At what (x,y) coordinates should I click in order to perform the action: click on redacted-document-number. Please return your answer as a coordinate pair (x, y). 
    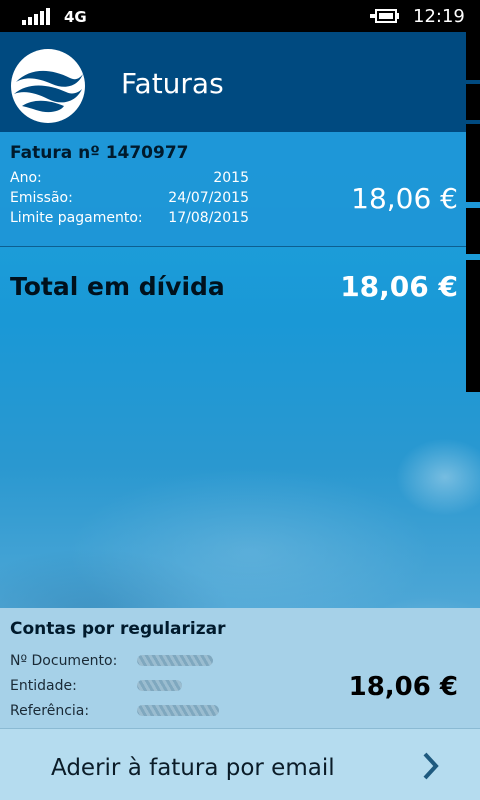
    Looking at the image, I should click on (175, 660).